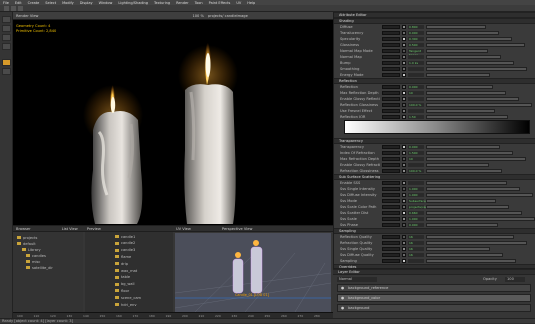 This screenshot has width=535, height=324. Describe the element at coordinates (125, 243) in the screenshot. I see `file-item: candle2` at that location.